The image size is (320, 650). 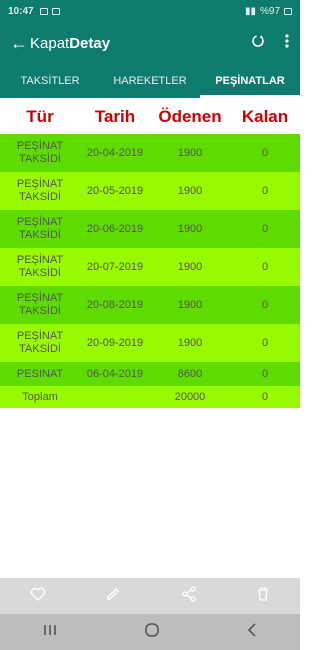 I want to click on cell-tur: PESINAT, so click(x=40, y=373).